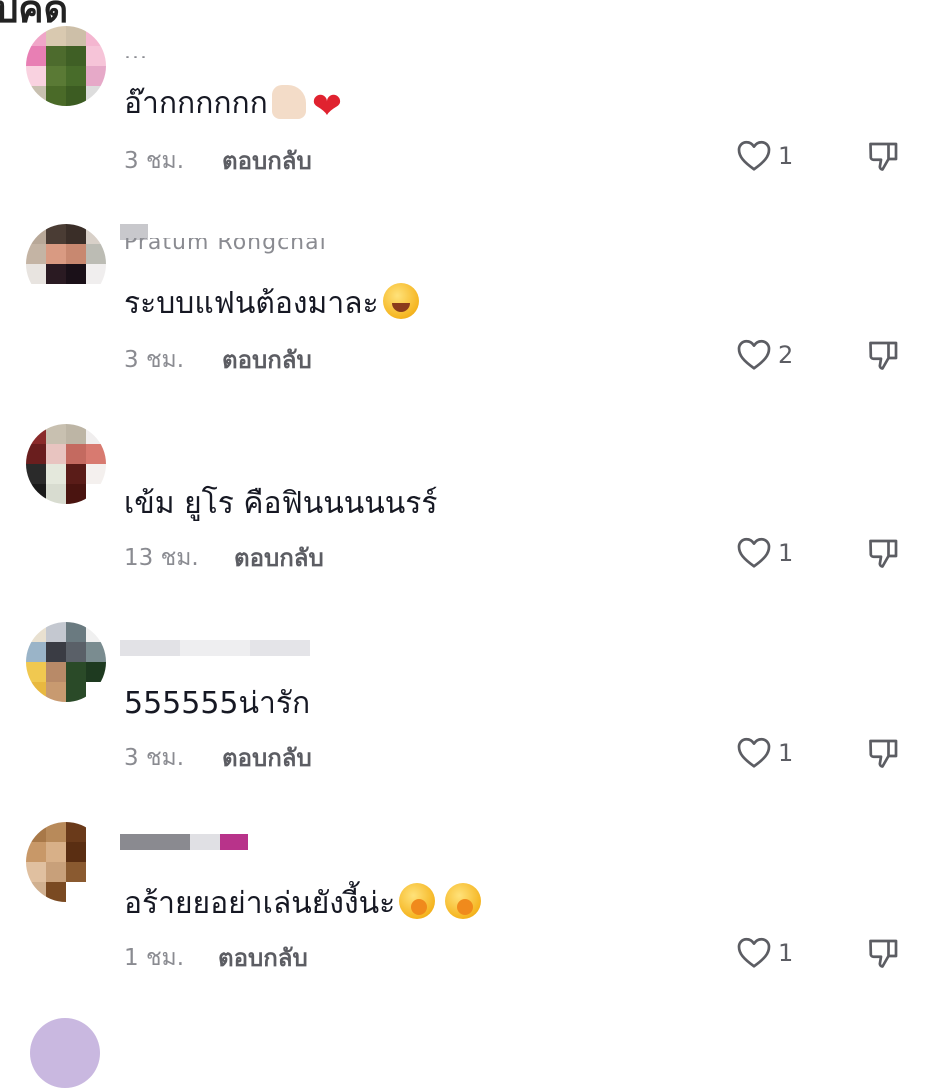 The height and width of the screenshot is (1088, 926). Describe the element at coordinates (288, 102) in the screenshot. I see `thumbs-up-icon` at that location.